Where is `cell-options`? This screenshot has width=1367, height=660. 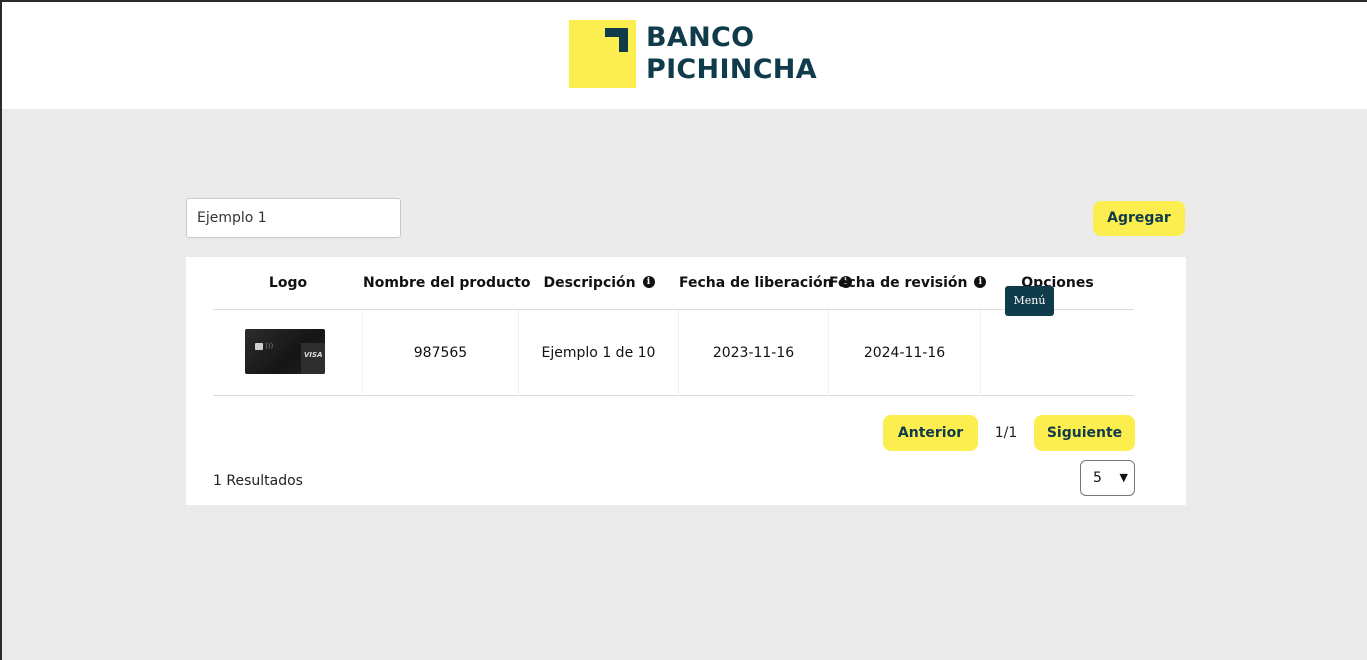
cell-options is located at coordinates (1057, 353).